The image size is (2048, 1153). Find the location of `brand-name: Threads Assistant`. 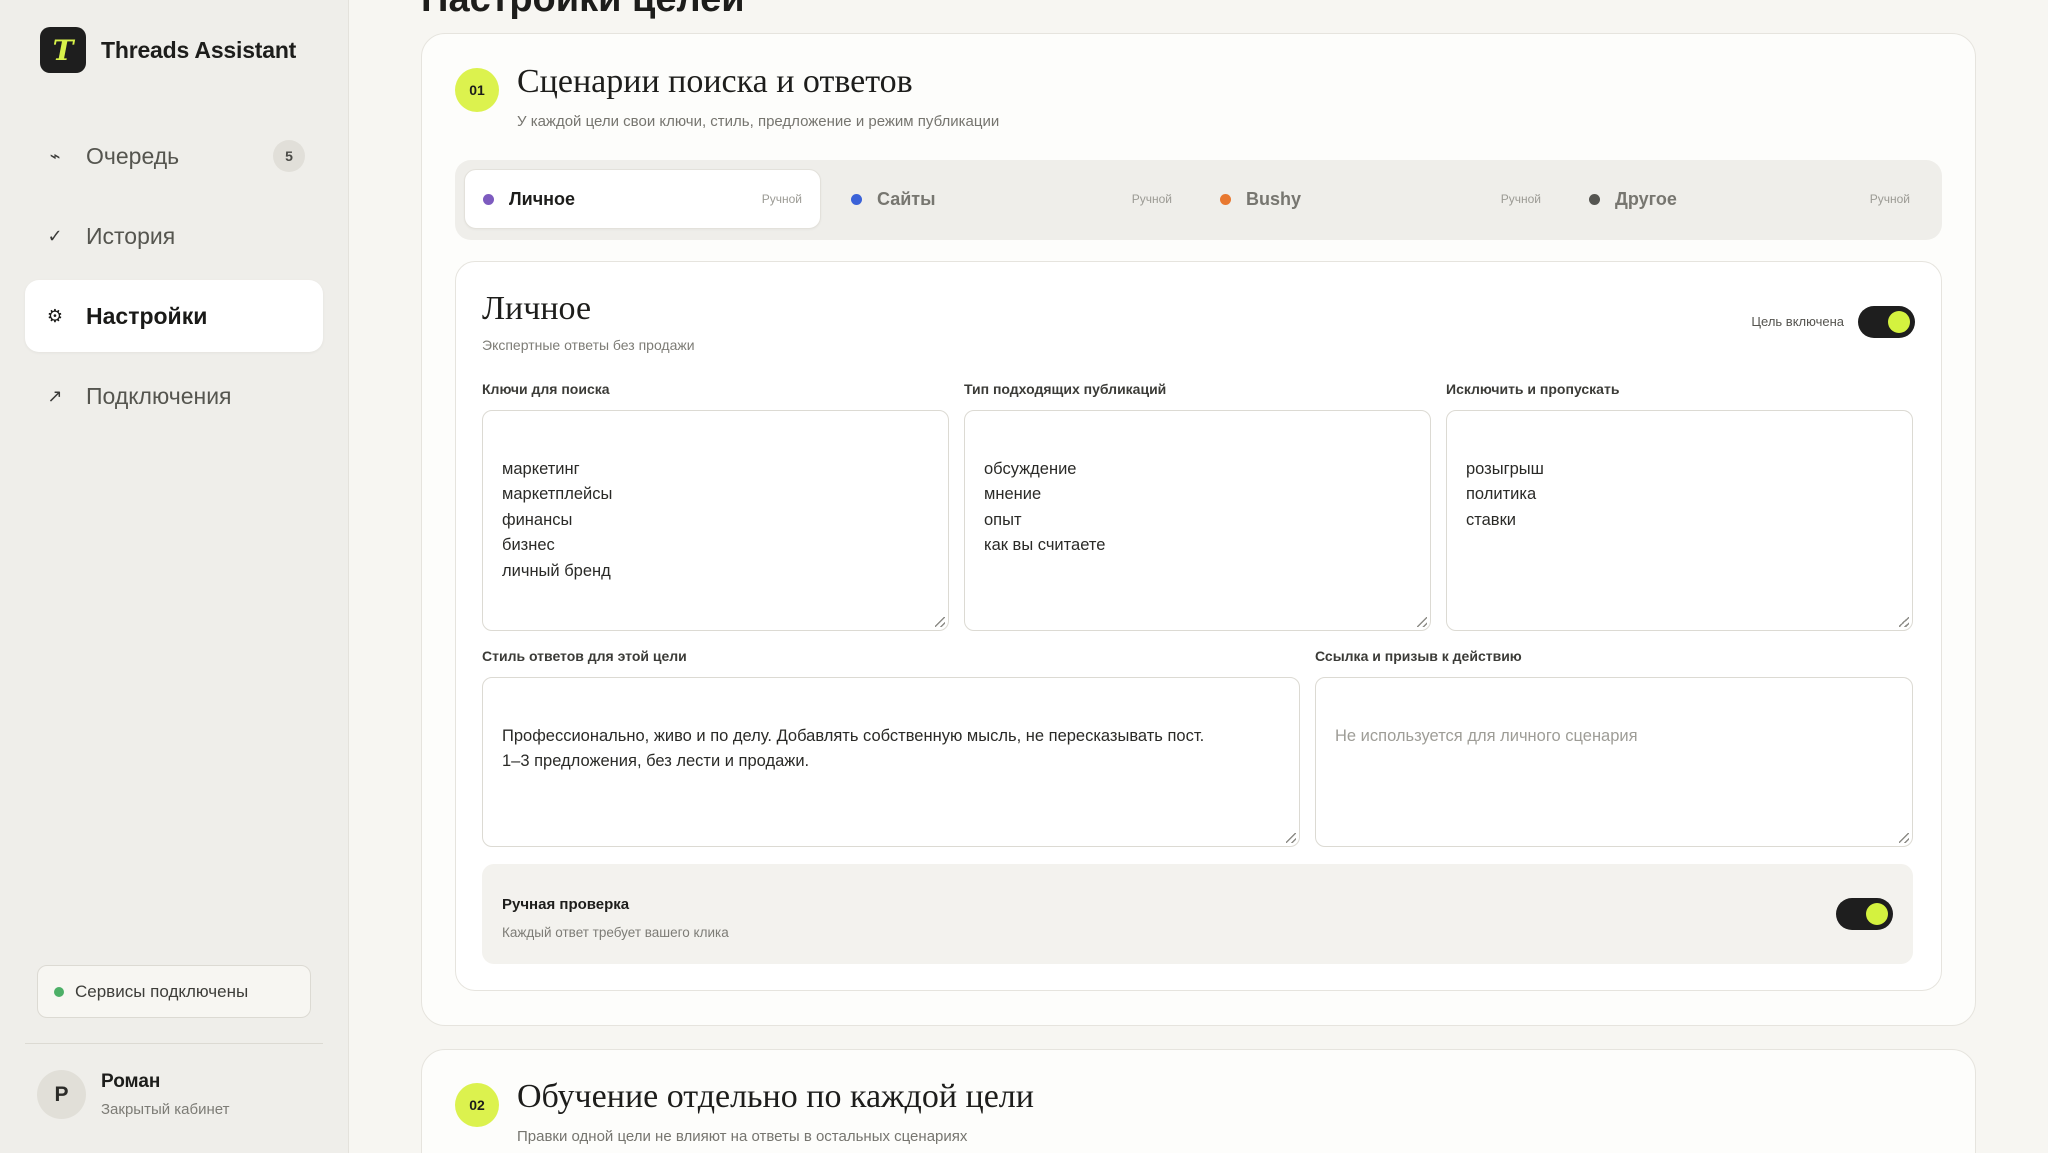

brand-name: Threads Assistant is located at coordinates (199, 49).